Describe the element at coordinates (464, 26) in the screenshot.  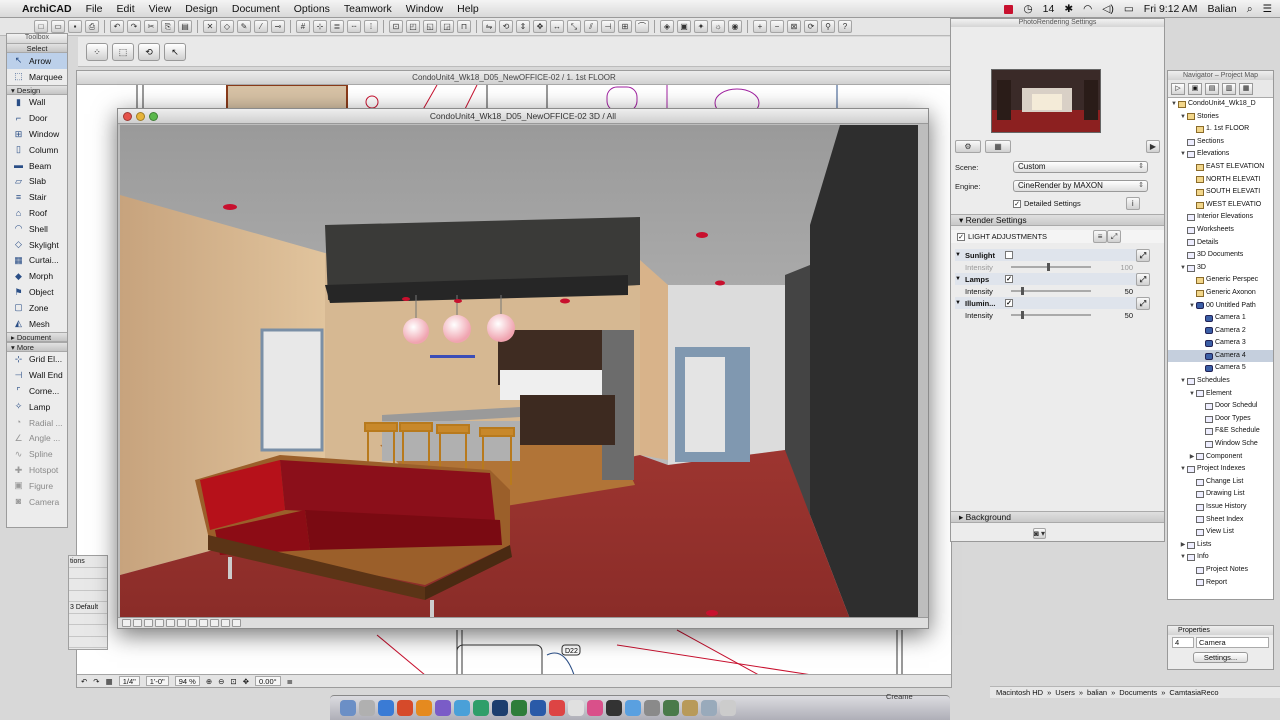
I see `lock-icon: ⊓` at that location.